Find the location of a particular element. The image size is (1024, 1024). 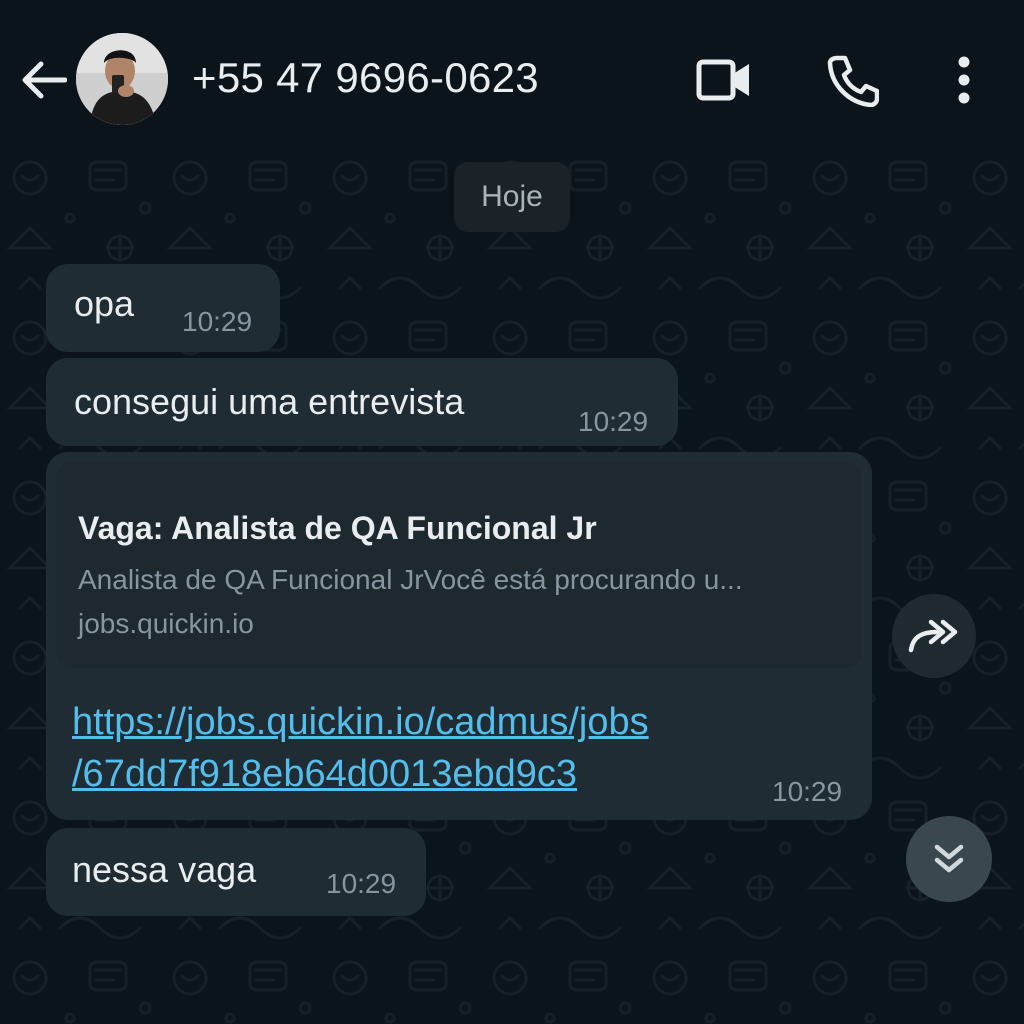

scroll-to-bottom-button is located at coordinates (949, 859).